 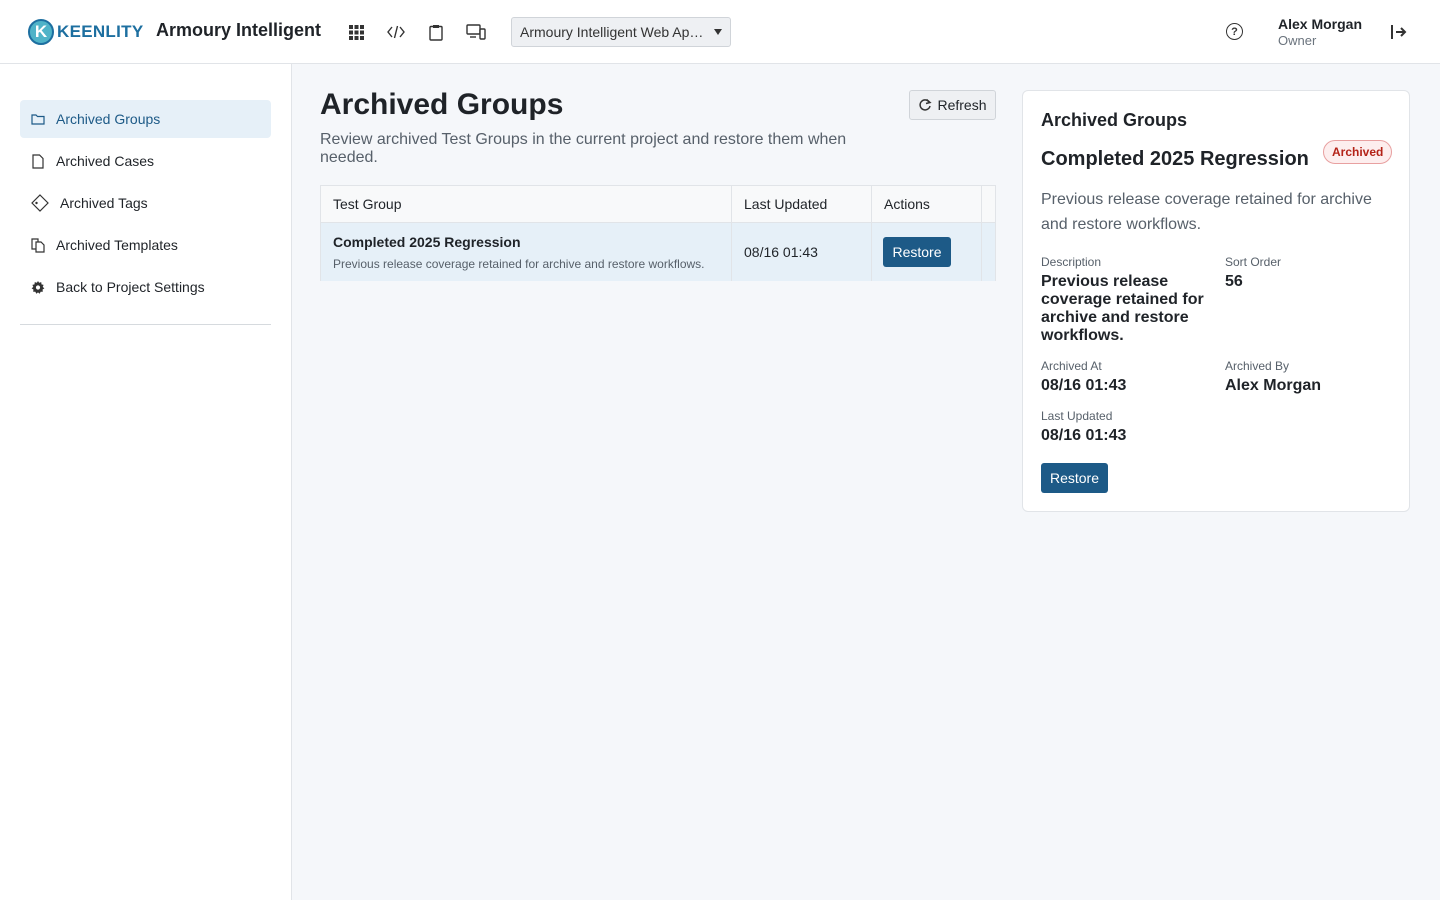 What do you see at coordinates (105, 161) in the screenshot?
I see `sidebar-item-label: Archived Cases` at bounding box center [105, 161].